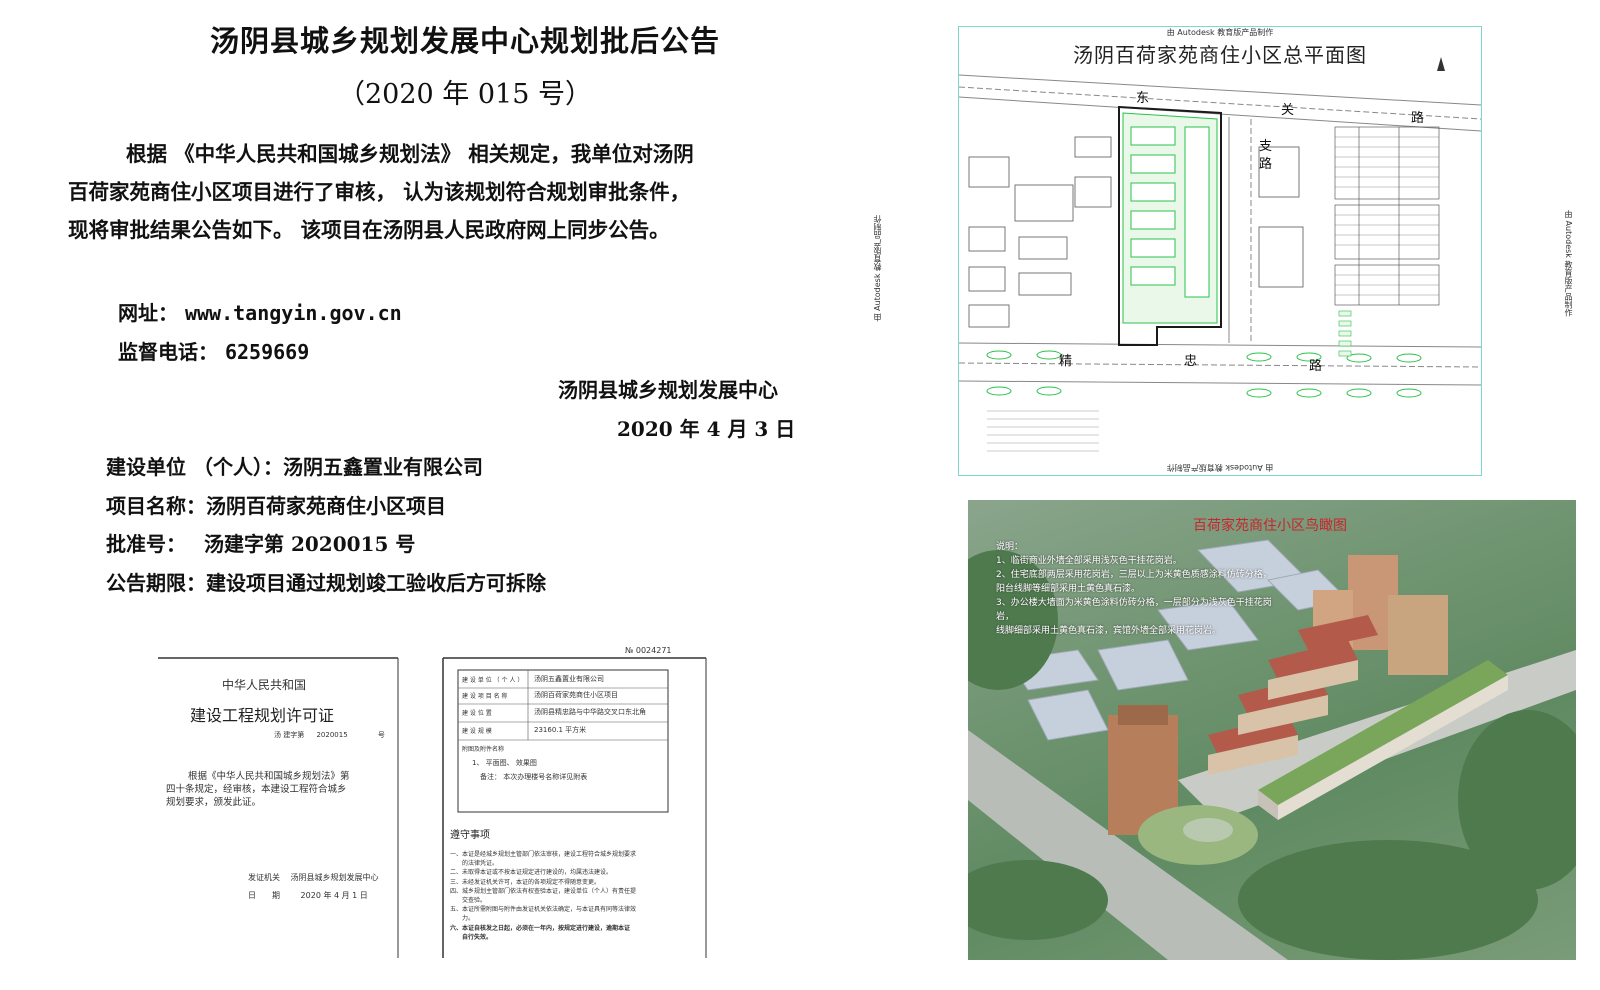 Image resolution: width=1600 pixels, height=990 pixels. Describe the element at coordinates (485, 696) in the screenshot. I see `permit-row-label: 建 设 项 目 名 称` at that location.